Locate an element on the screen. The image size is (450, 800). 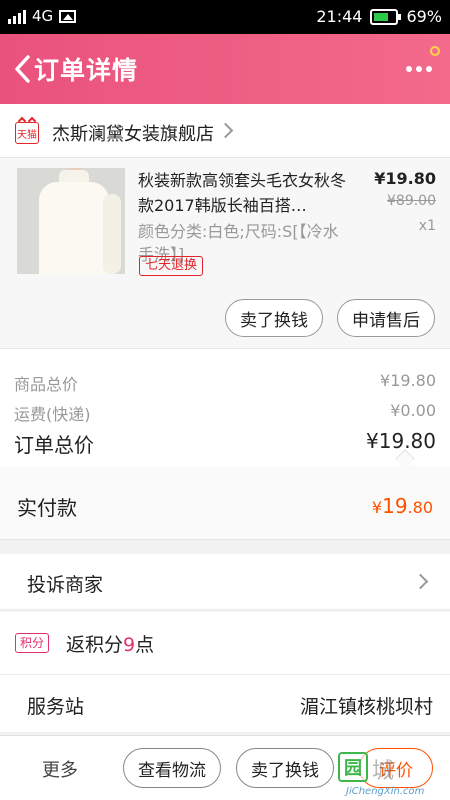
service-station-label: 服务站 is located at coordinates (56, 707).